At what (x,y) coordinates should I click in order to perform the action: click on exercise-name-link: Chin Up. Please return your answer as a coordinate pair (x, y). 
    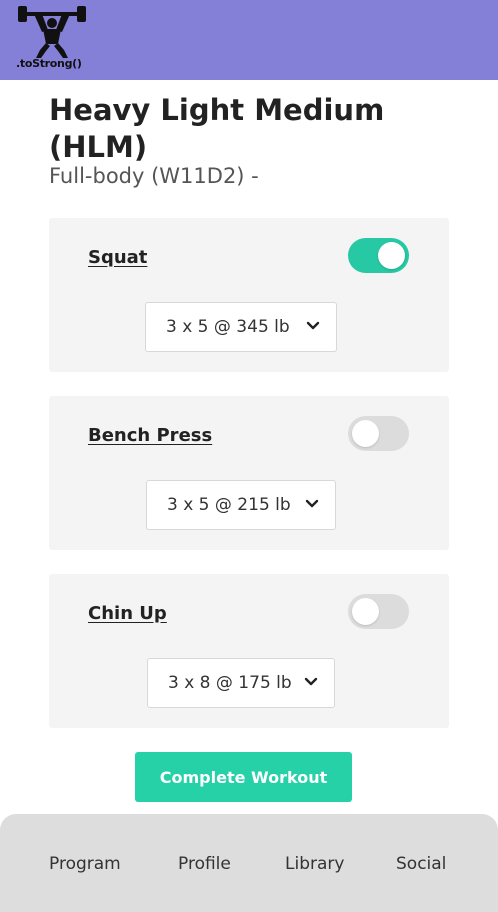
    Looking at the image, I should click on (127, 613).